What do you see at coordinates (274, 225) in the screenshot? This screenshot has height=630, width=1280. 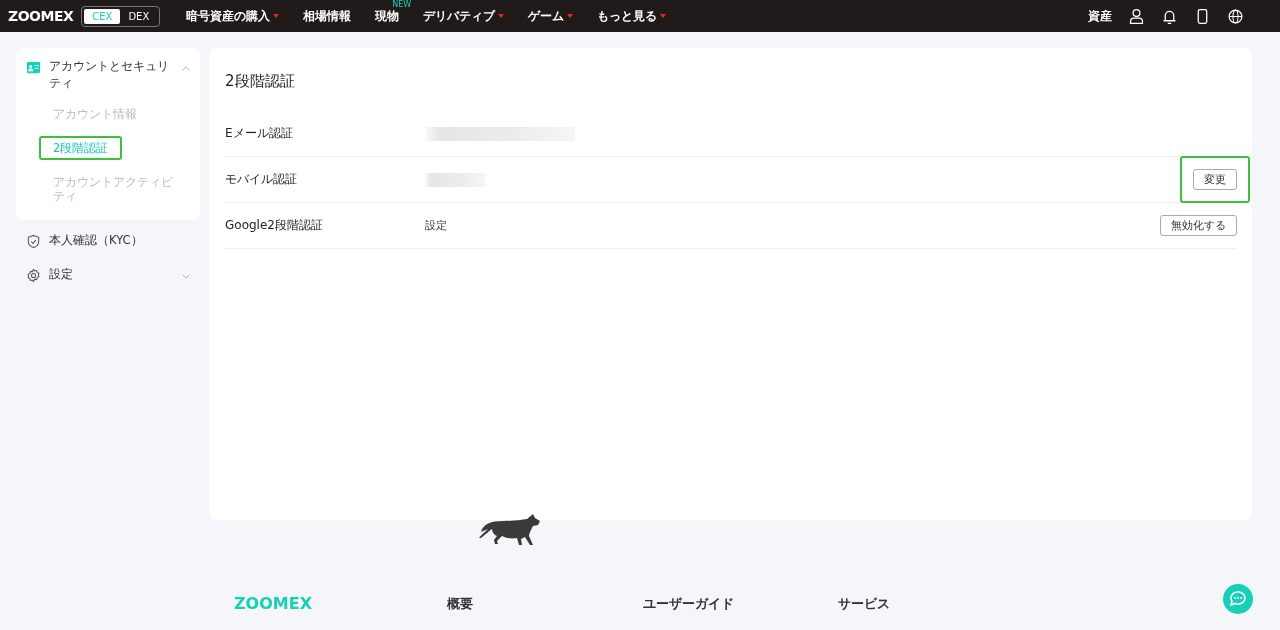 I see `row-label: Google2段階認証` at bounding box center [274, 225].